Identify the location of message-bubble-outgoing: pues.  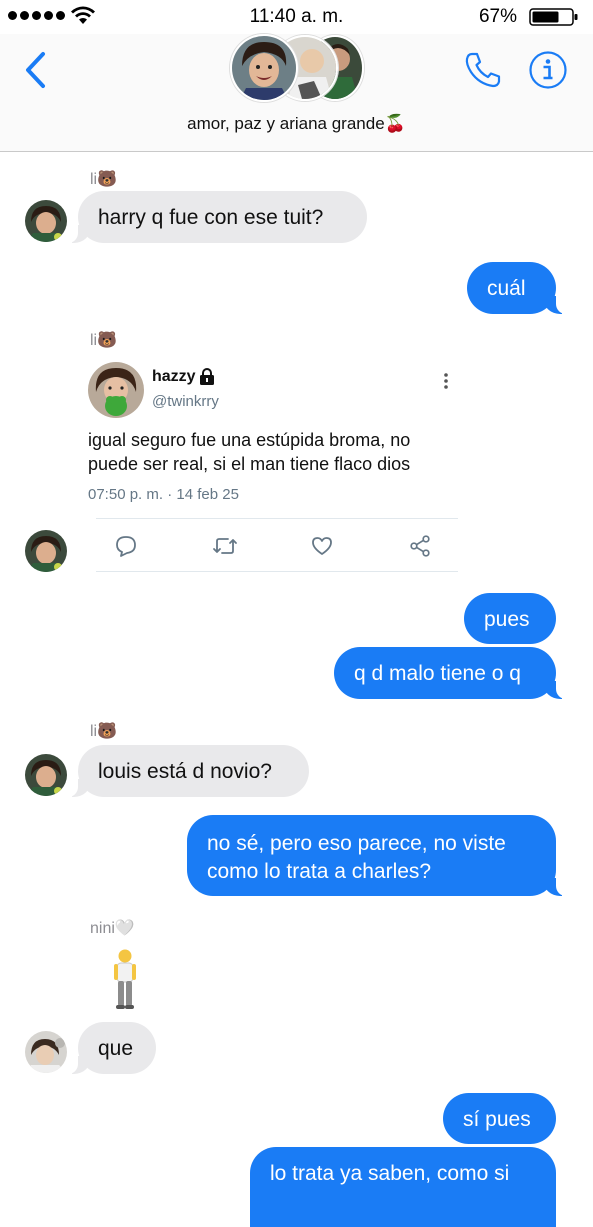
(510, 618).